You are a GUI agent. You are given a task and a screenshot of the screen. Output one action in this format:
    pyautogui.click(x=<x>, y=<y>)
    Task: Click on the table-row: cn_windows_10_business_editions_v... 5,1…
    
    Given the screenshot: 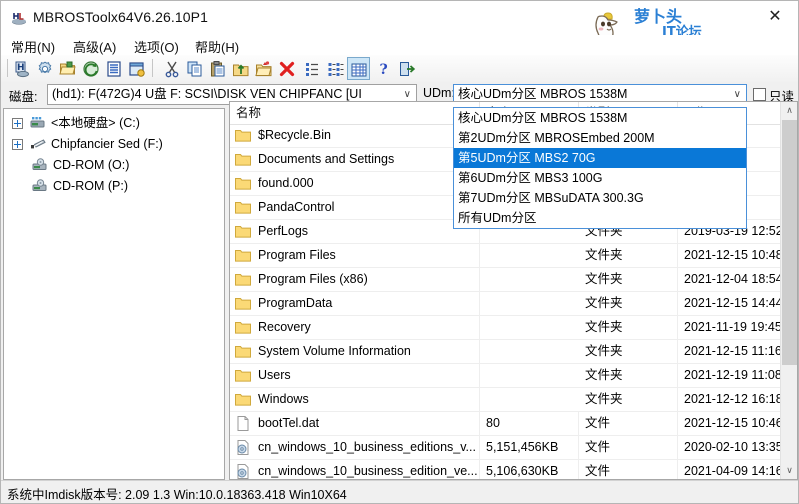 What is the action you would take?
    pyautogui.click(x=513, y=448)
    